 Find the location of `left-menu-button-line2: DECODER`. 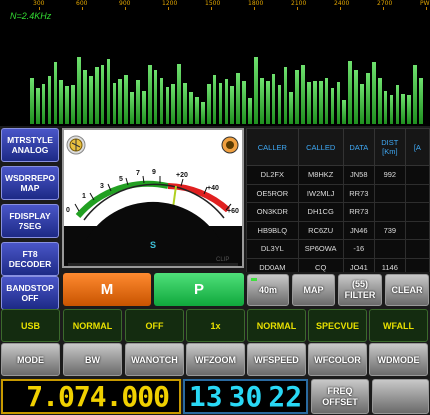

left-menu-button-line2: DECODER is located at coordinates (30, 264).